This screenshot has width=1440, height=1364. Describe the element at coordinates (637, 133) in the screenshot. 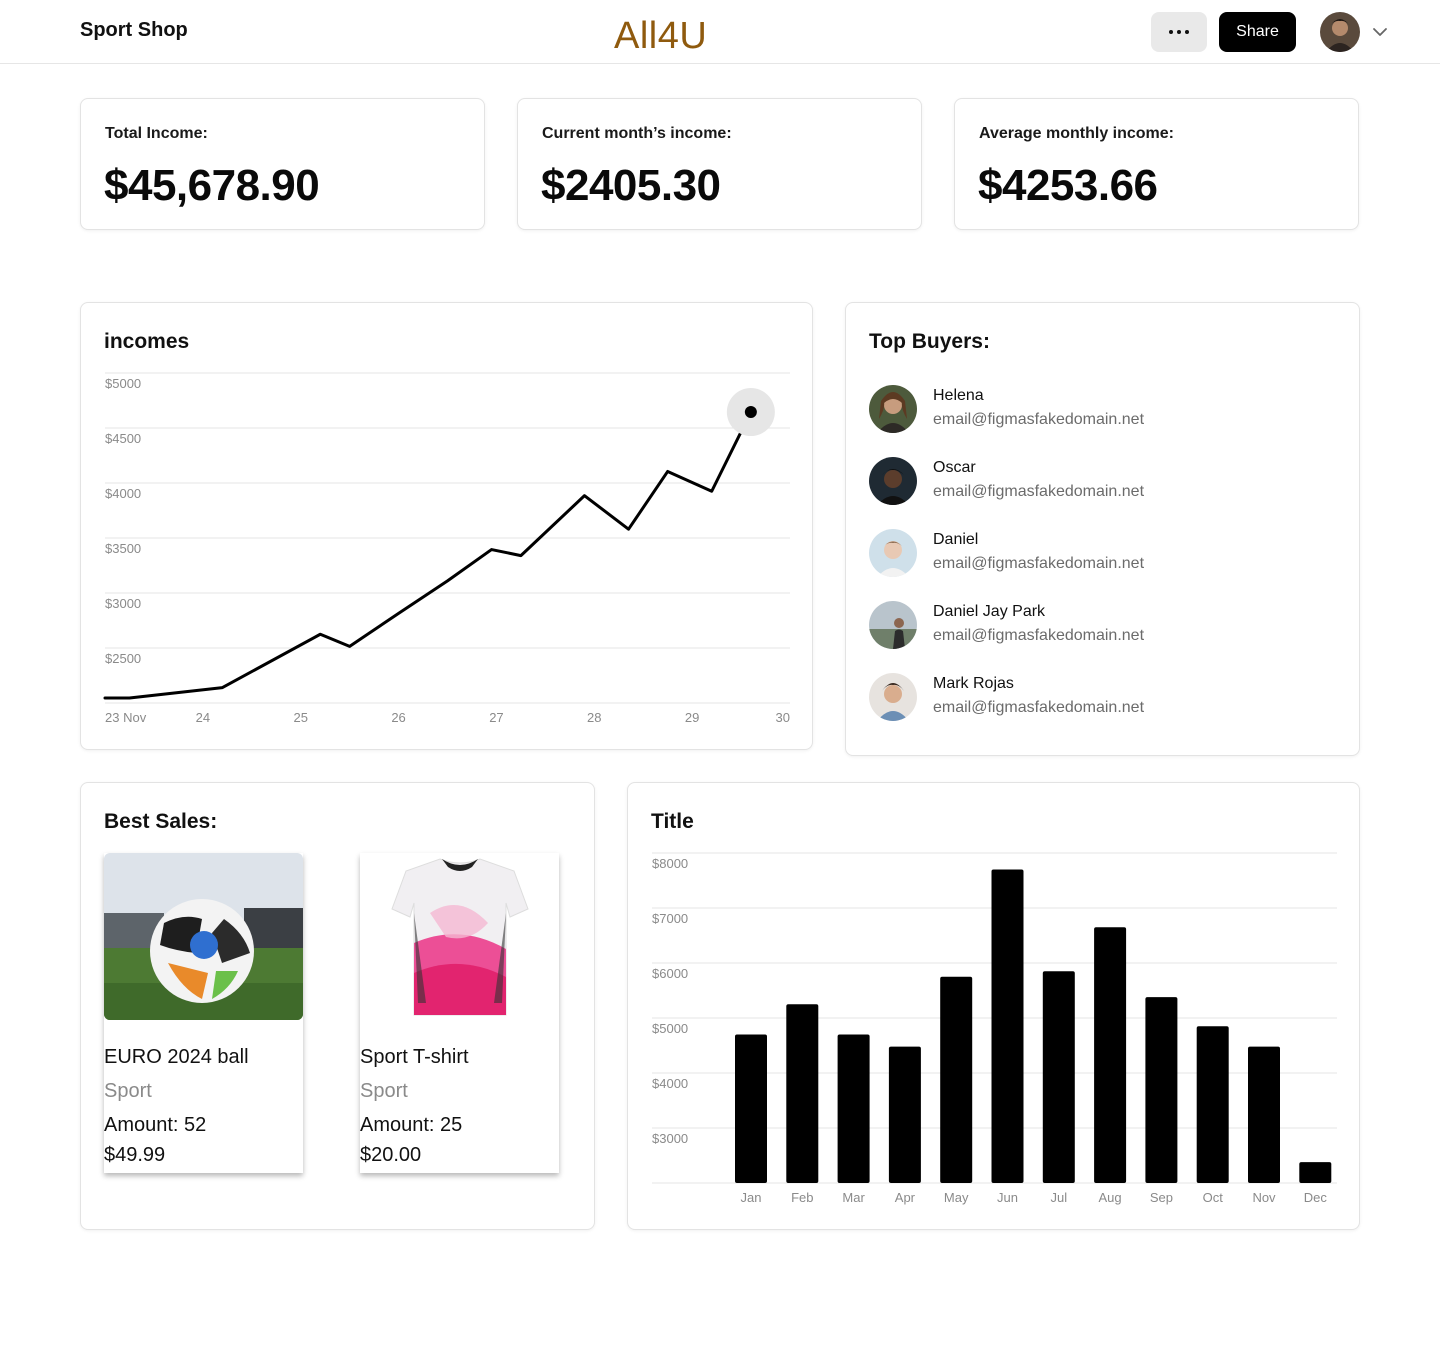

I see `stat-label: Current month’s income:` at that location.